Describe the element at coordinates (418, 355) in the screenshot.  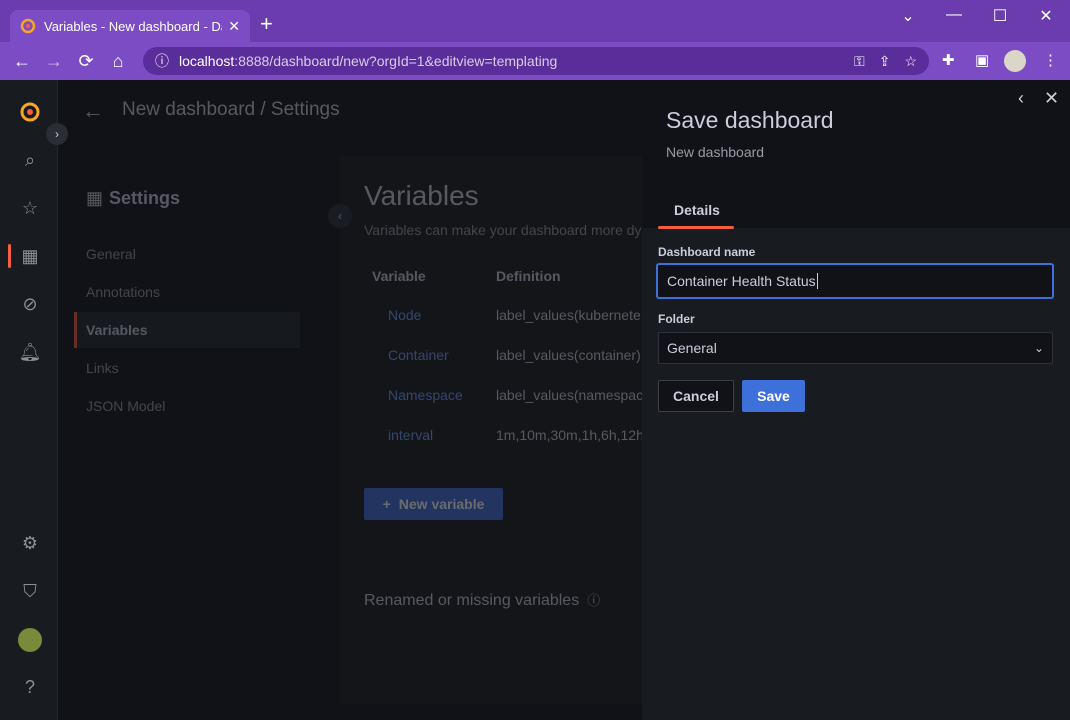
I see `variable-link: Container` at that location.